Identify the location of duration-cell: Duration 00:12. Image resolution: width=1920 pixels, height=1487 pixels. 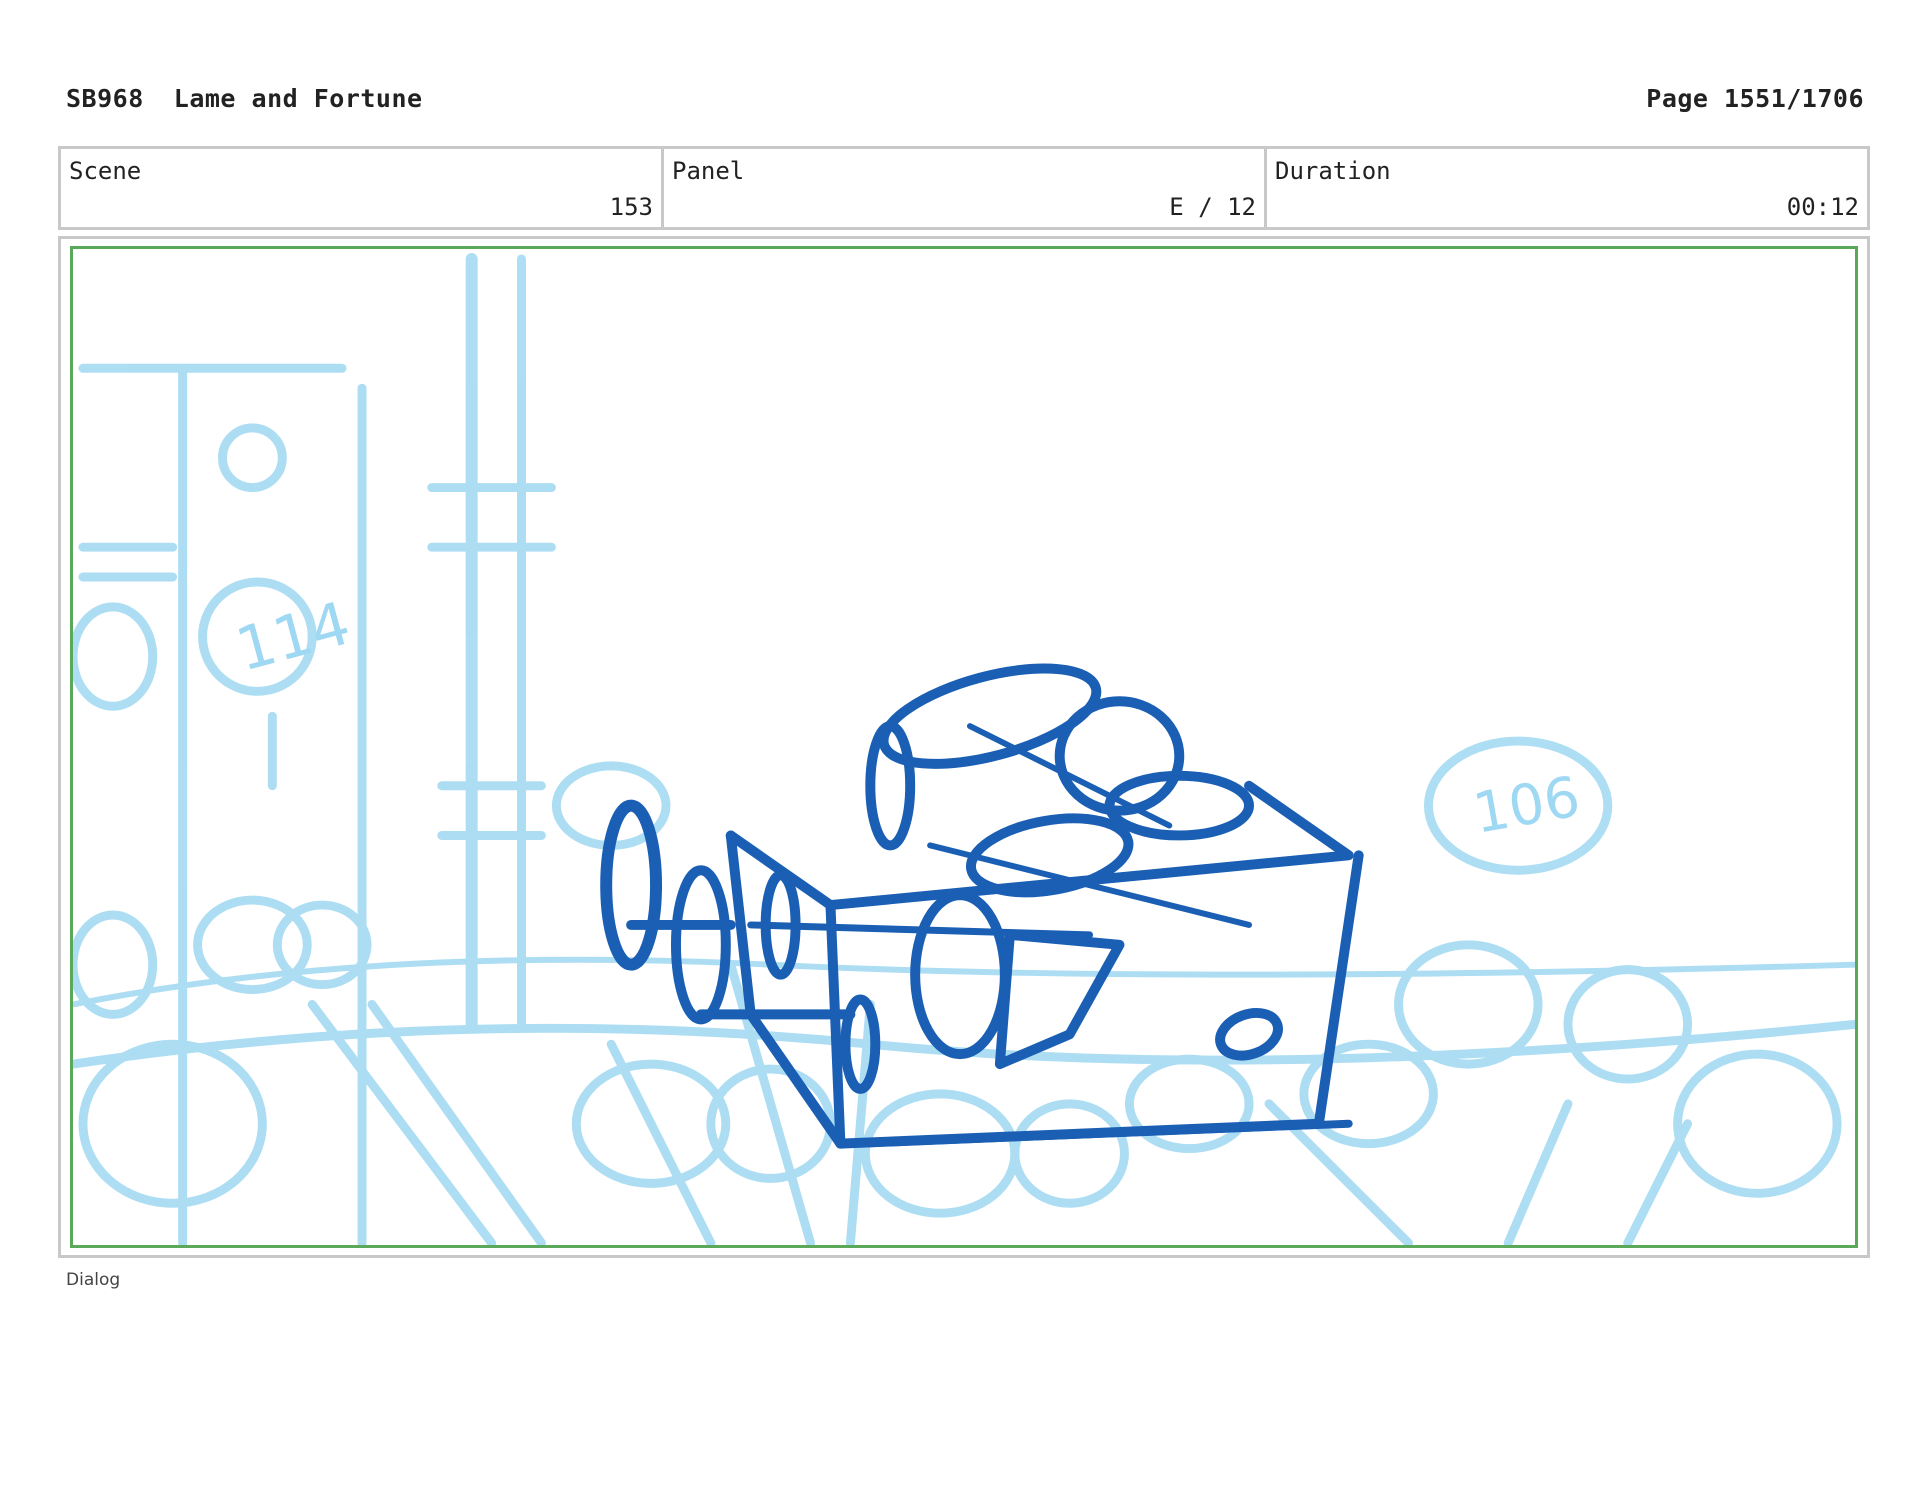
(1567, 188).